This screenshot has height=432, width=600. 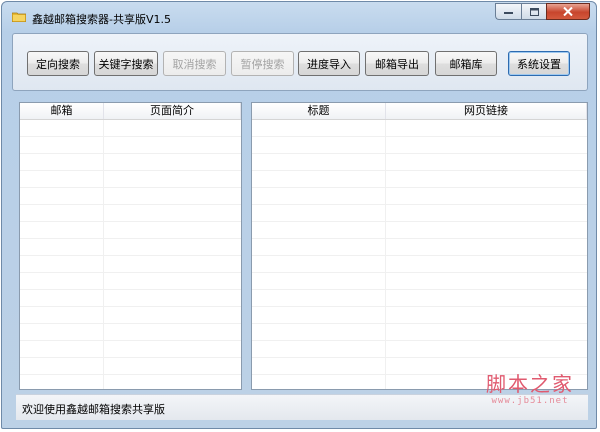 I want to click on watermark-main-text: 脚本之家, so click(x=530, y=384).